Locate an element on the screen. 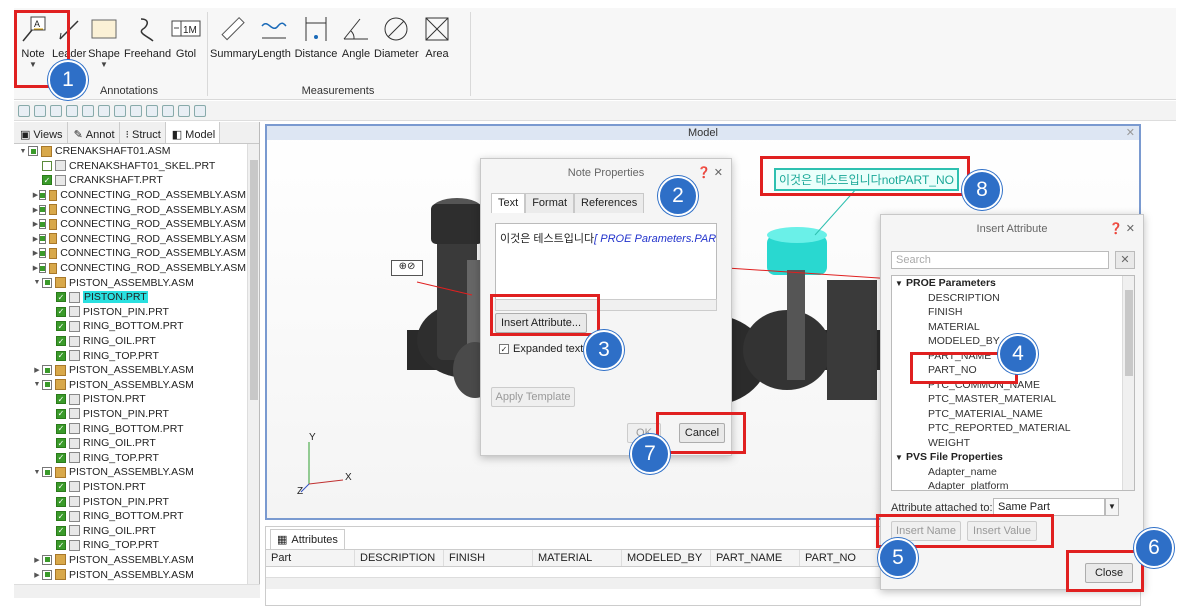  tab-views: ▣ Views is located at coordinates (41, 132).